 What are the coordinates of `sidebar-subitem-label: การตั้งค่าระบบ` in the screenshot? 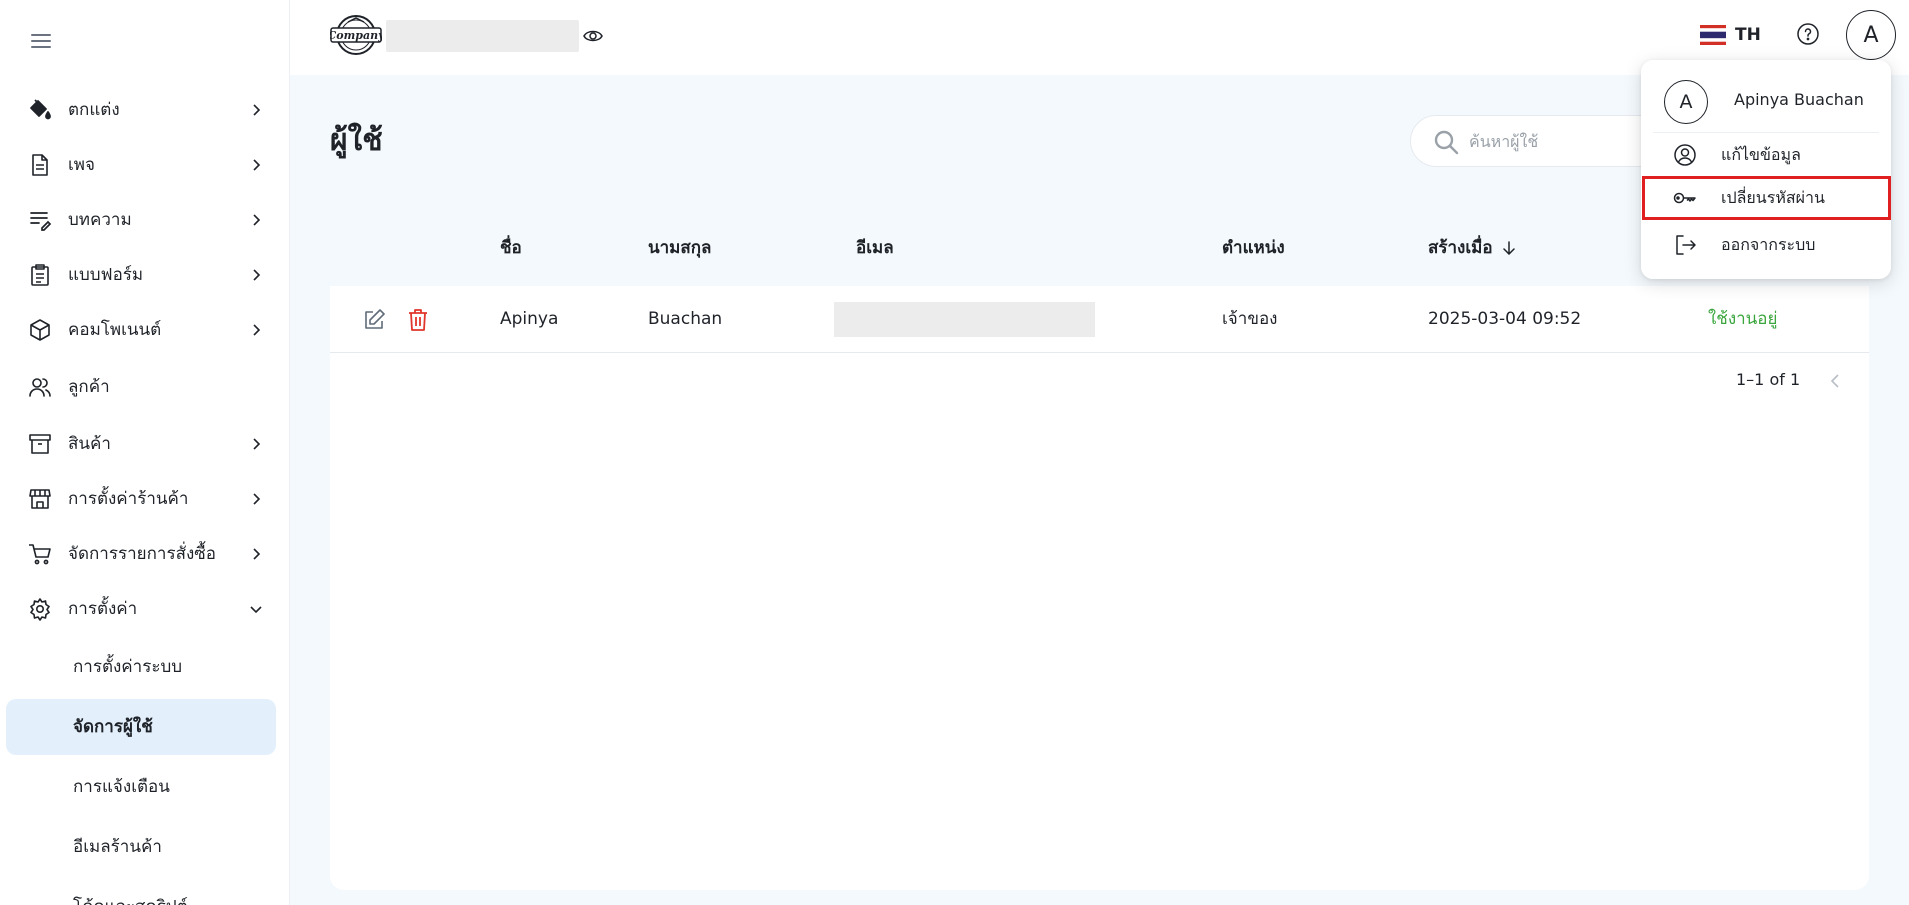 It's located at (128, 667).